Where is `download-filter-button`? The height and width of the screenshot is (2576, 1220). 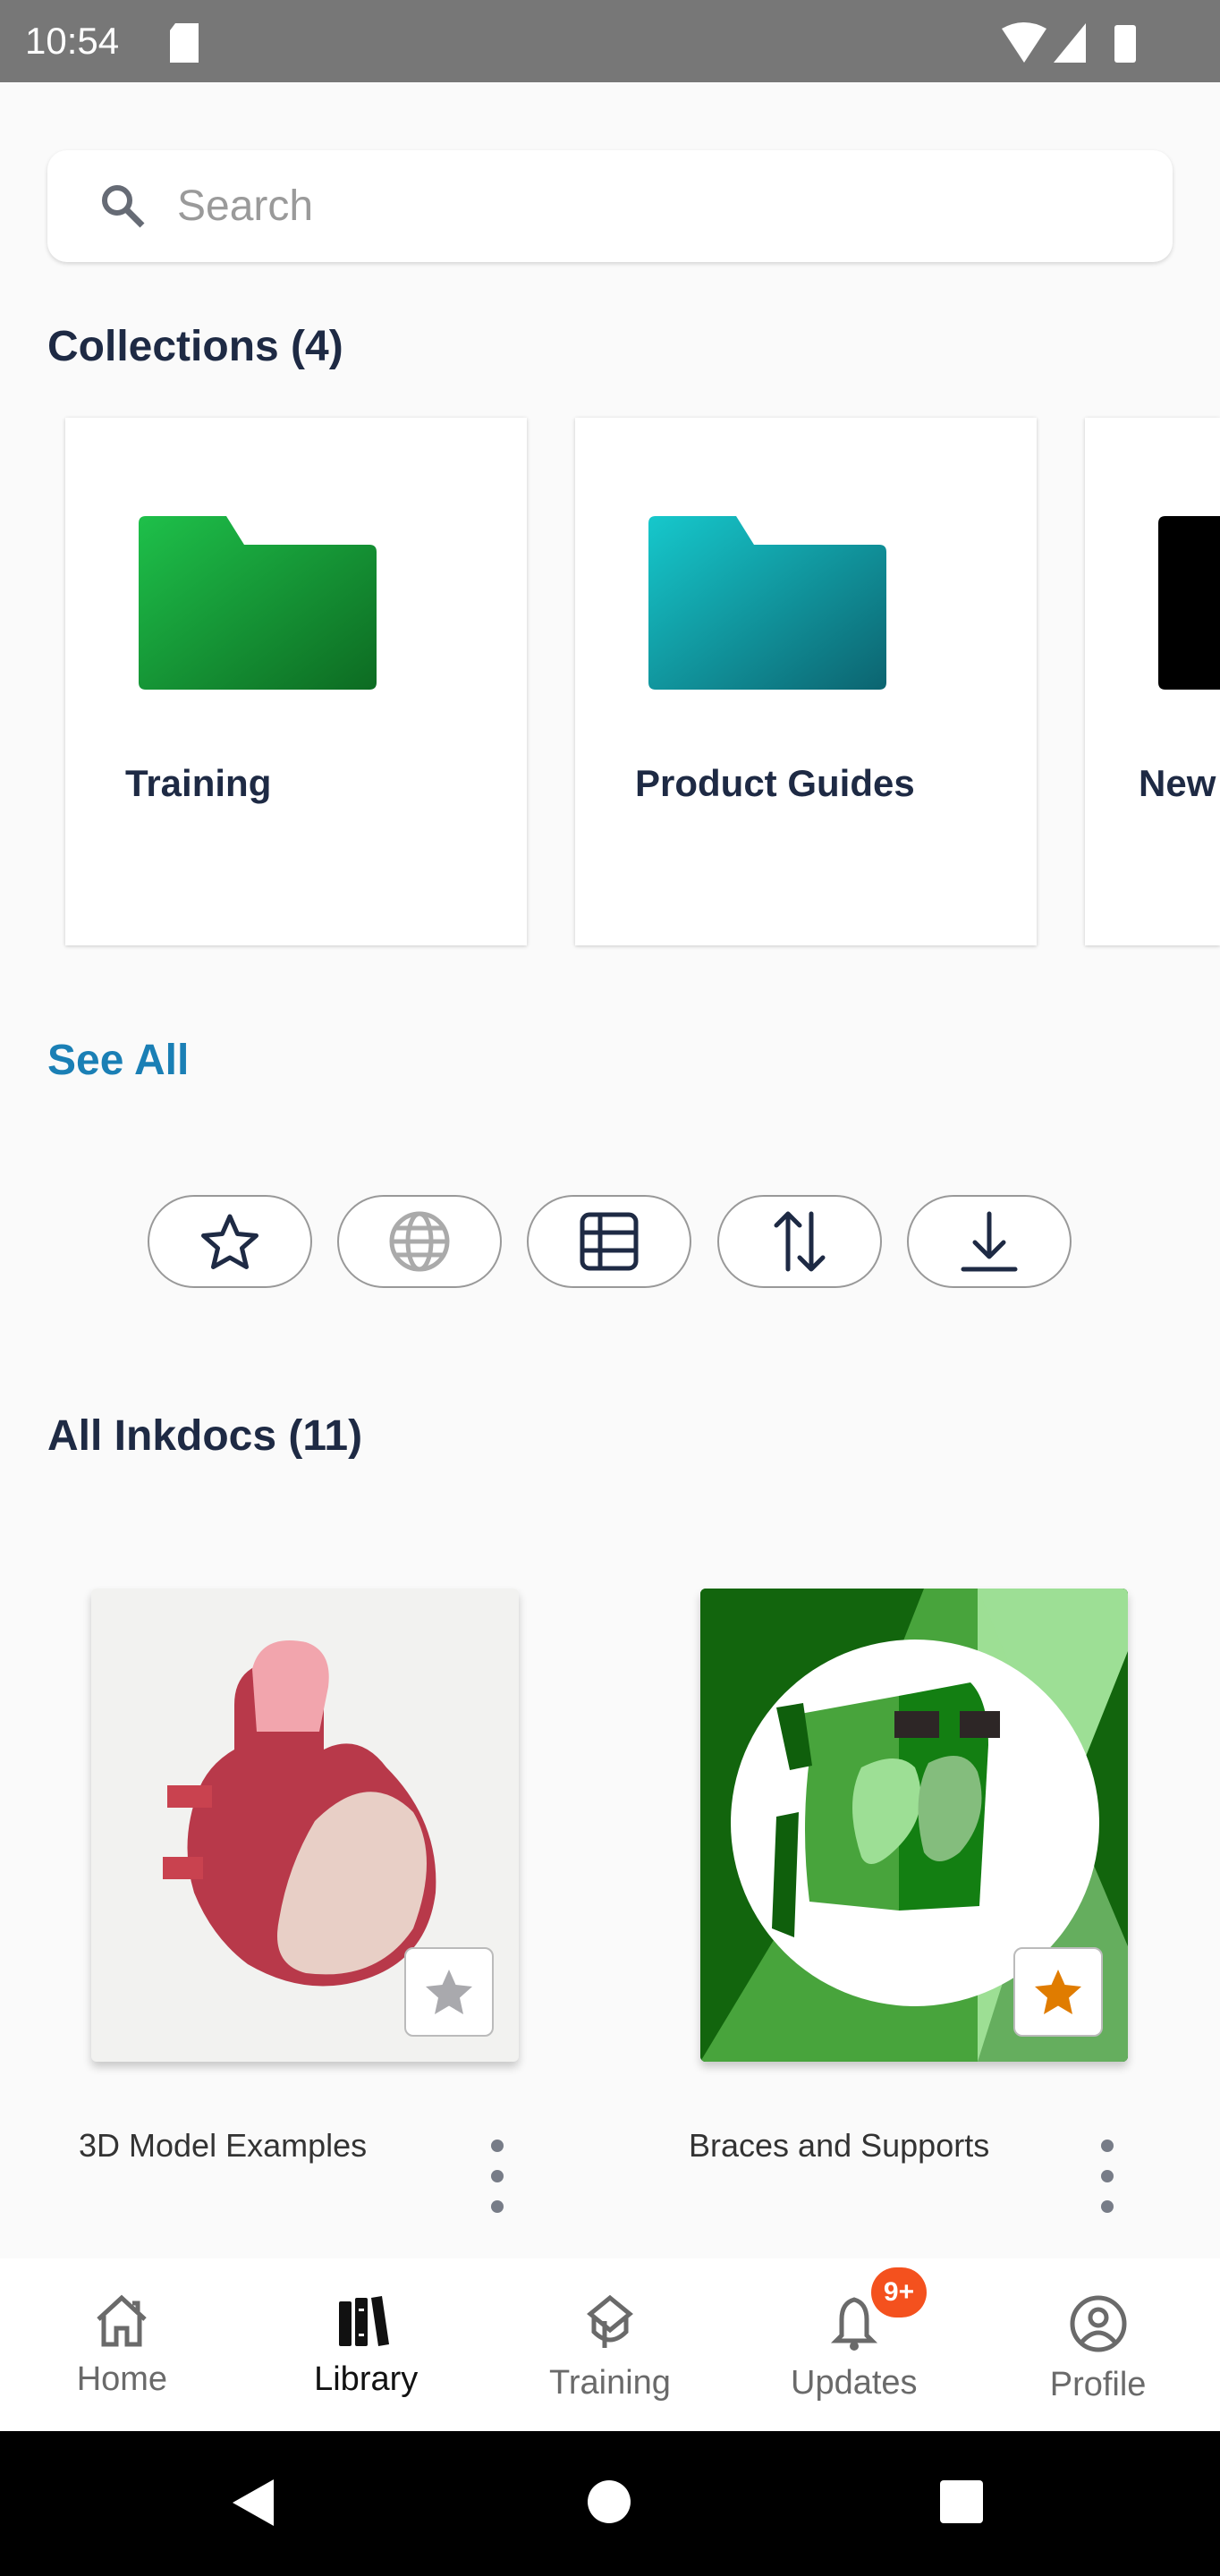 download-filter-button is located at coordinates (989, 1241).